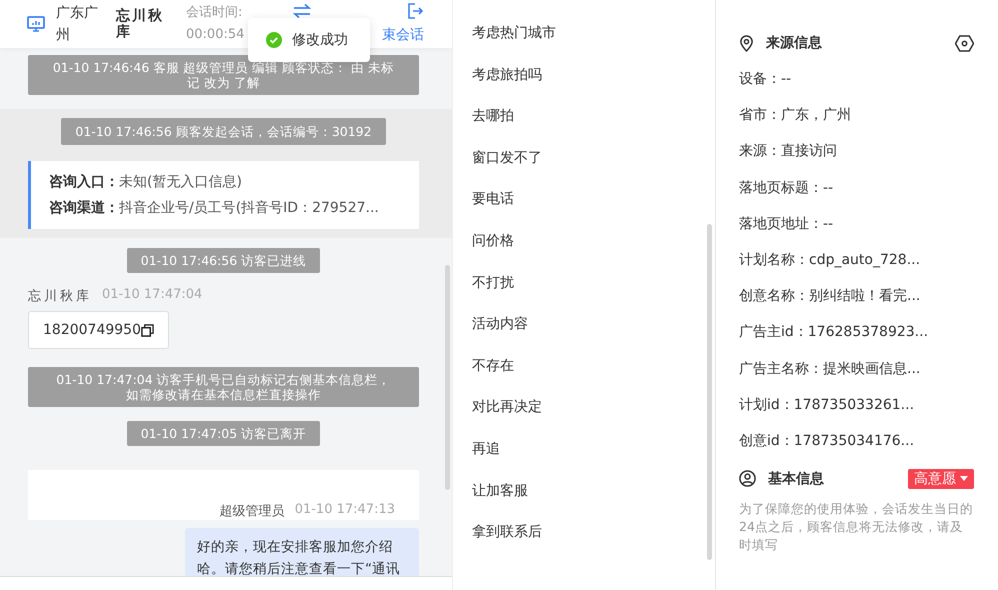 This screenshot has height=590, width=998. I want to click on sender-name: 超级管理员, so click(252, 511).